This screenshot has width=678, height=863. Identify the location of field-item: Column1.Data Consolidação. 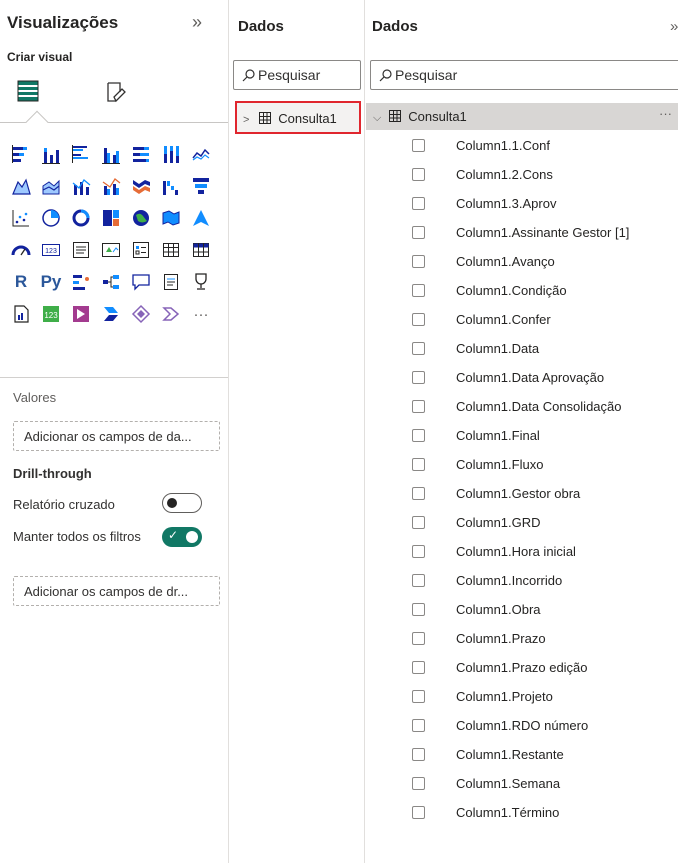
(522, 406).